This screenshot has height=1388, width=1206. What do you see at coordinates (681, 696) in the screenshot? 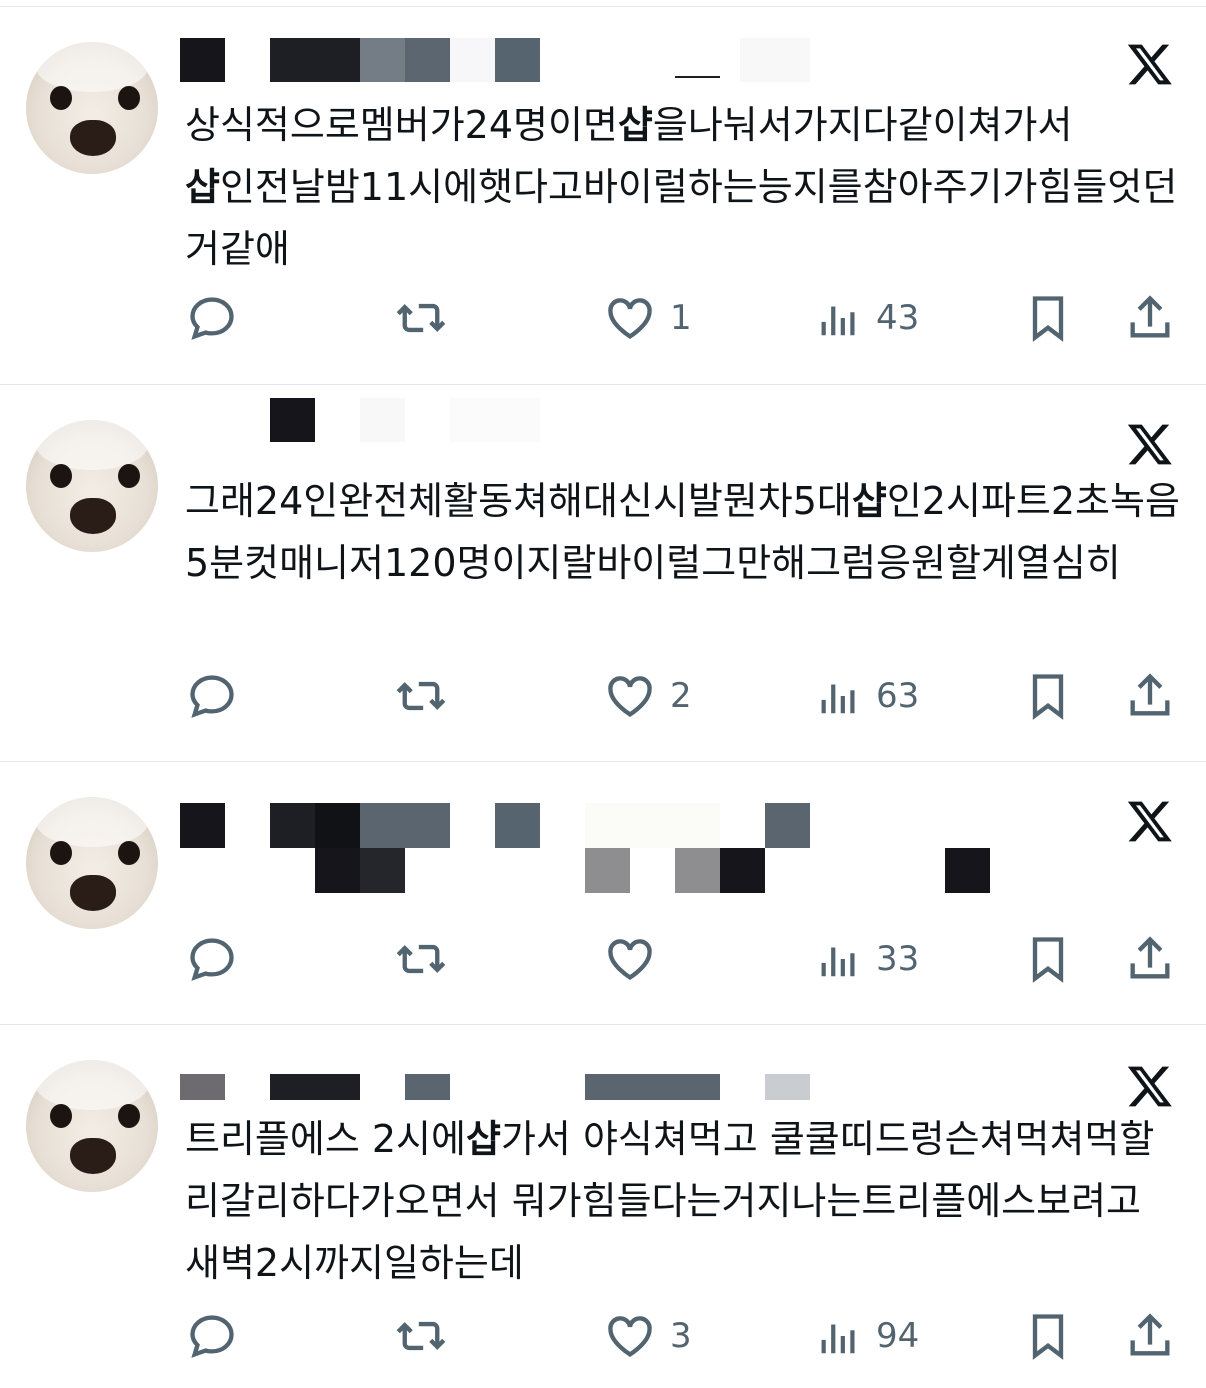
I see `like-count: 2` at bounding box center [681, 696].